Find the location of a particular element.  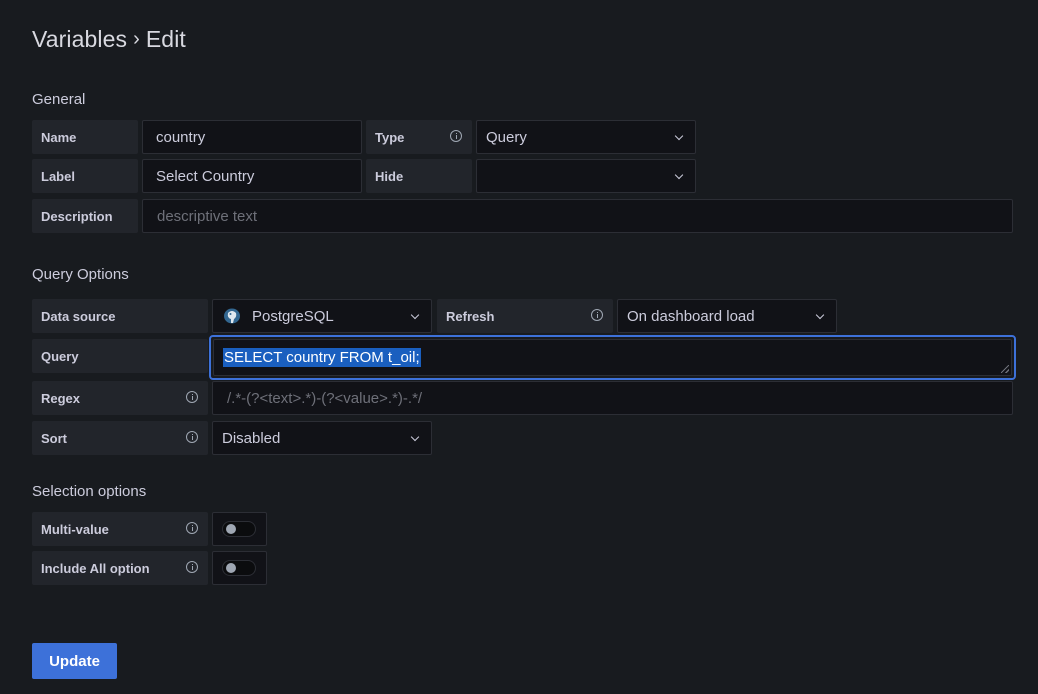

include-all-toggle is located at coordinates (239, 568).